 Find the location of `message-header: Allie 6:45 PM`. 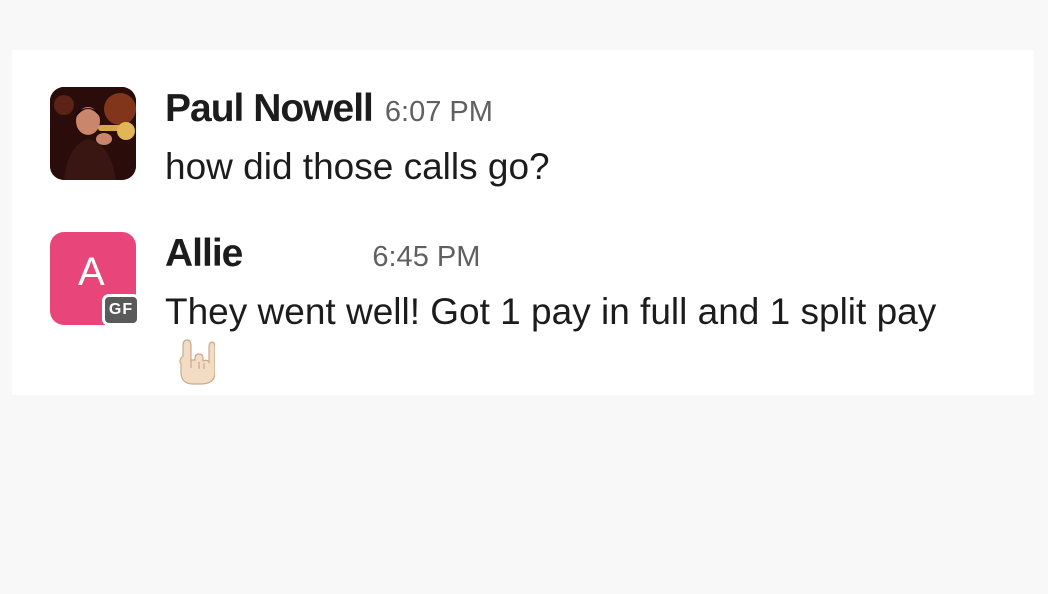

message-header: Allie 6:45 PM is located at coordinates (584, 255).